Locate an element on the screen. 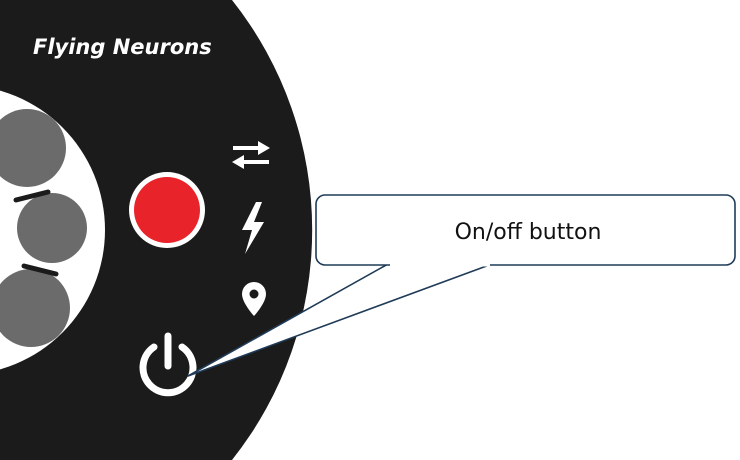  brand-label: Flying Neurons is located at coordinates (122, 47).